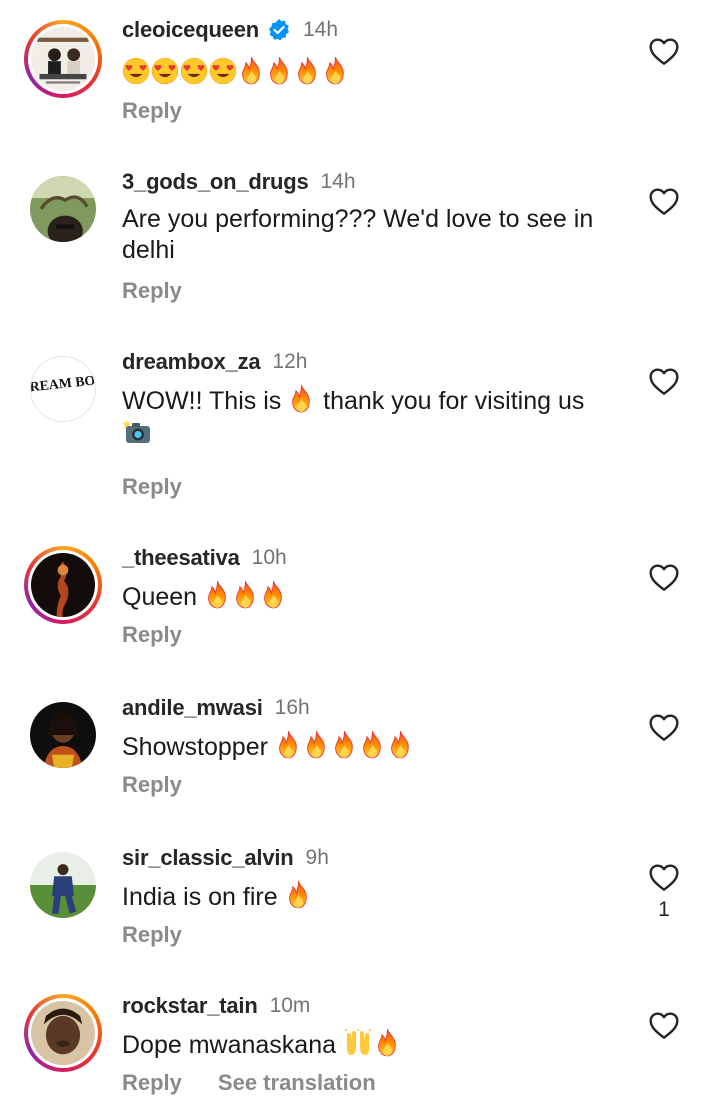 Image resolution: width=720 pixels, height=1114 pixels. I want to click on timestamp: 10m, so click(290, 1005).